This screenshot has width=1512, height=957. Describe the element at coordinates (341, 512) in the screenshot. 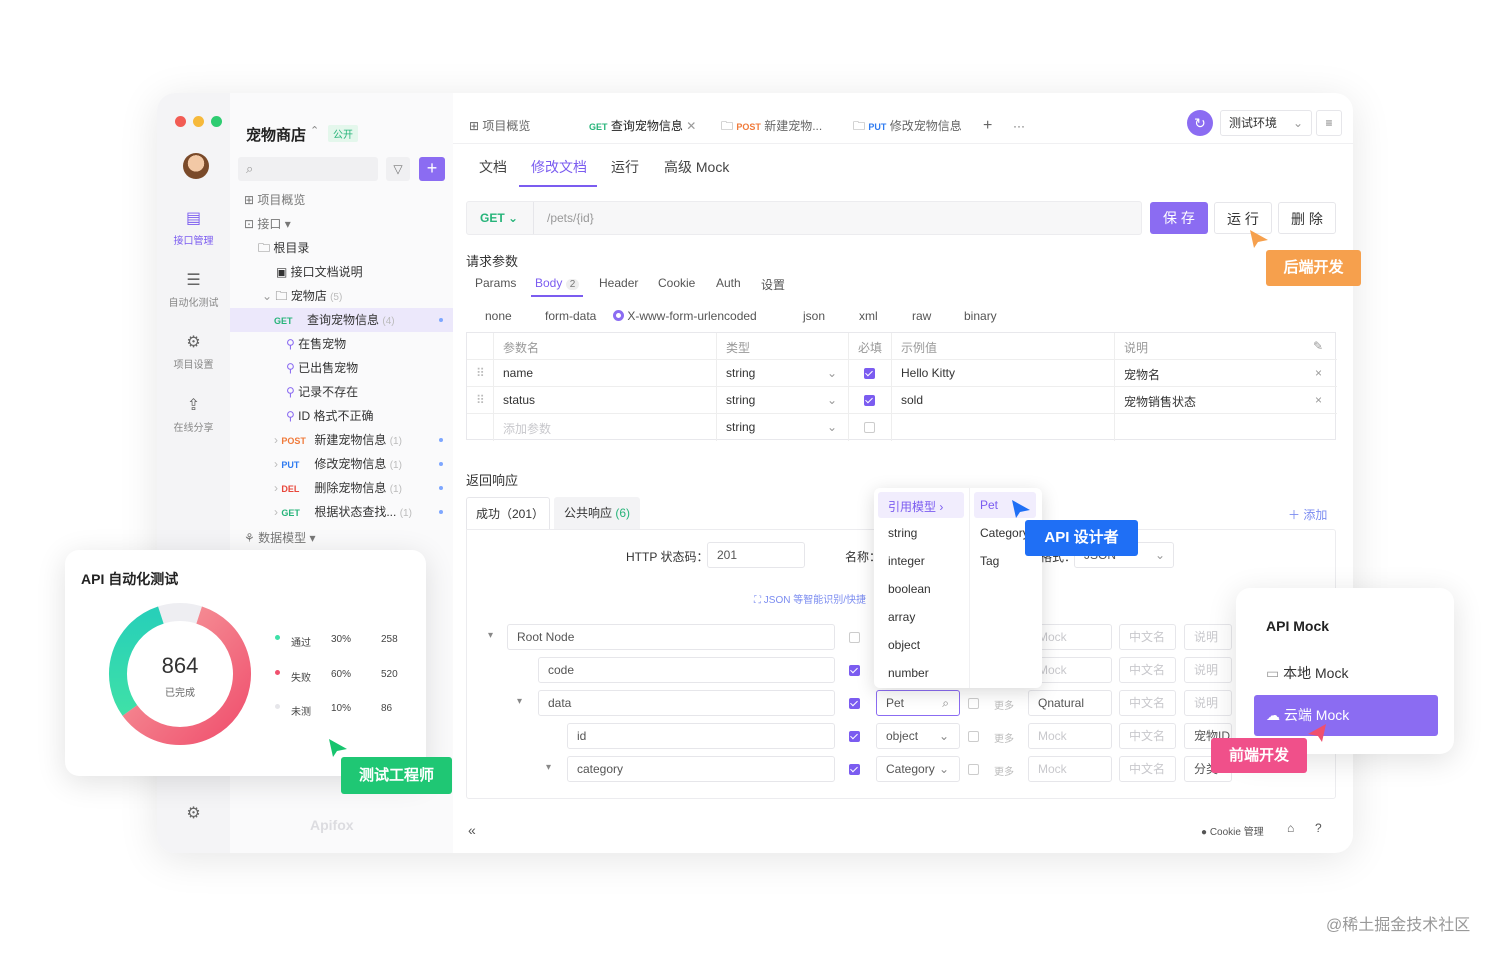

I see `tree-item: › GET 根据状态查找... (1)` at that location.